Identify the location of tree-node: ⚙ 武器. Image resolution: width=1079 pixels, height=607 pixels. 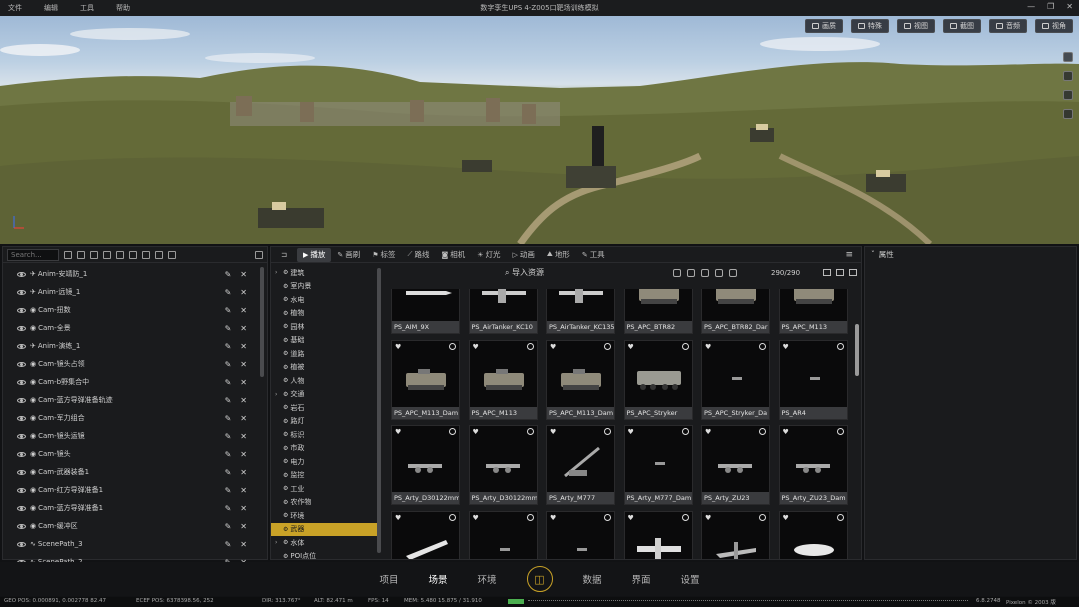
(324, 529).